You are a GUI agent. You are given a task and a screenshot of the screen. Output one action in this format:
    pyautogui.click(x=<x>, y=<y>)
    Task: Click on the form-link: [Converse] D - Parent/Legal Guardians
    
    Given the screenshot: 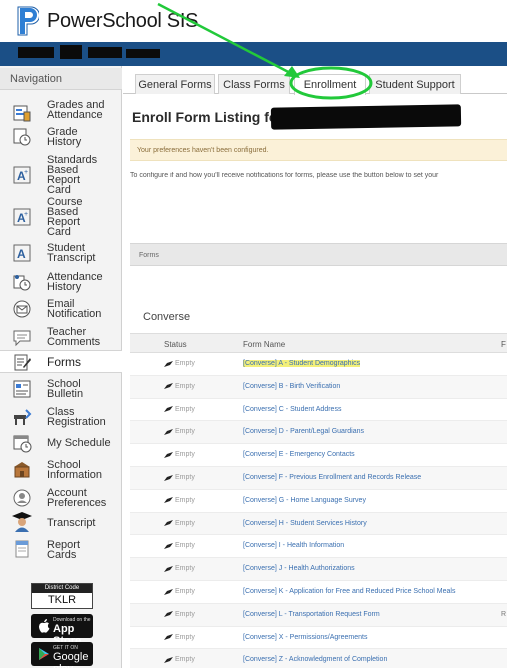 What is the action you would take?
    pyautogui.click(x=303, y=431)
    